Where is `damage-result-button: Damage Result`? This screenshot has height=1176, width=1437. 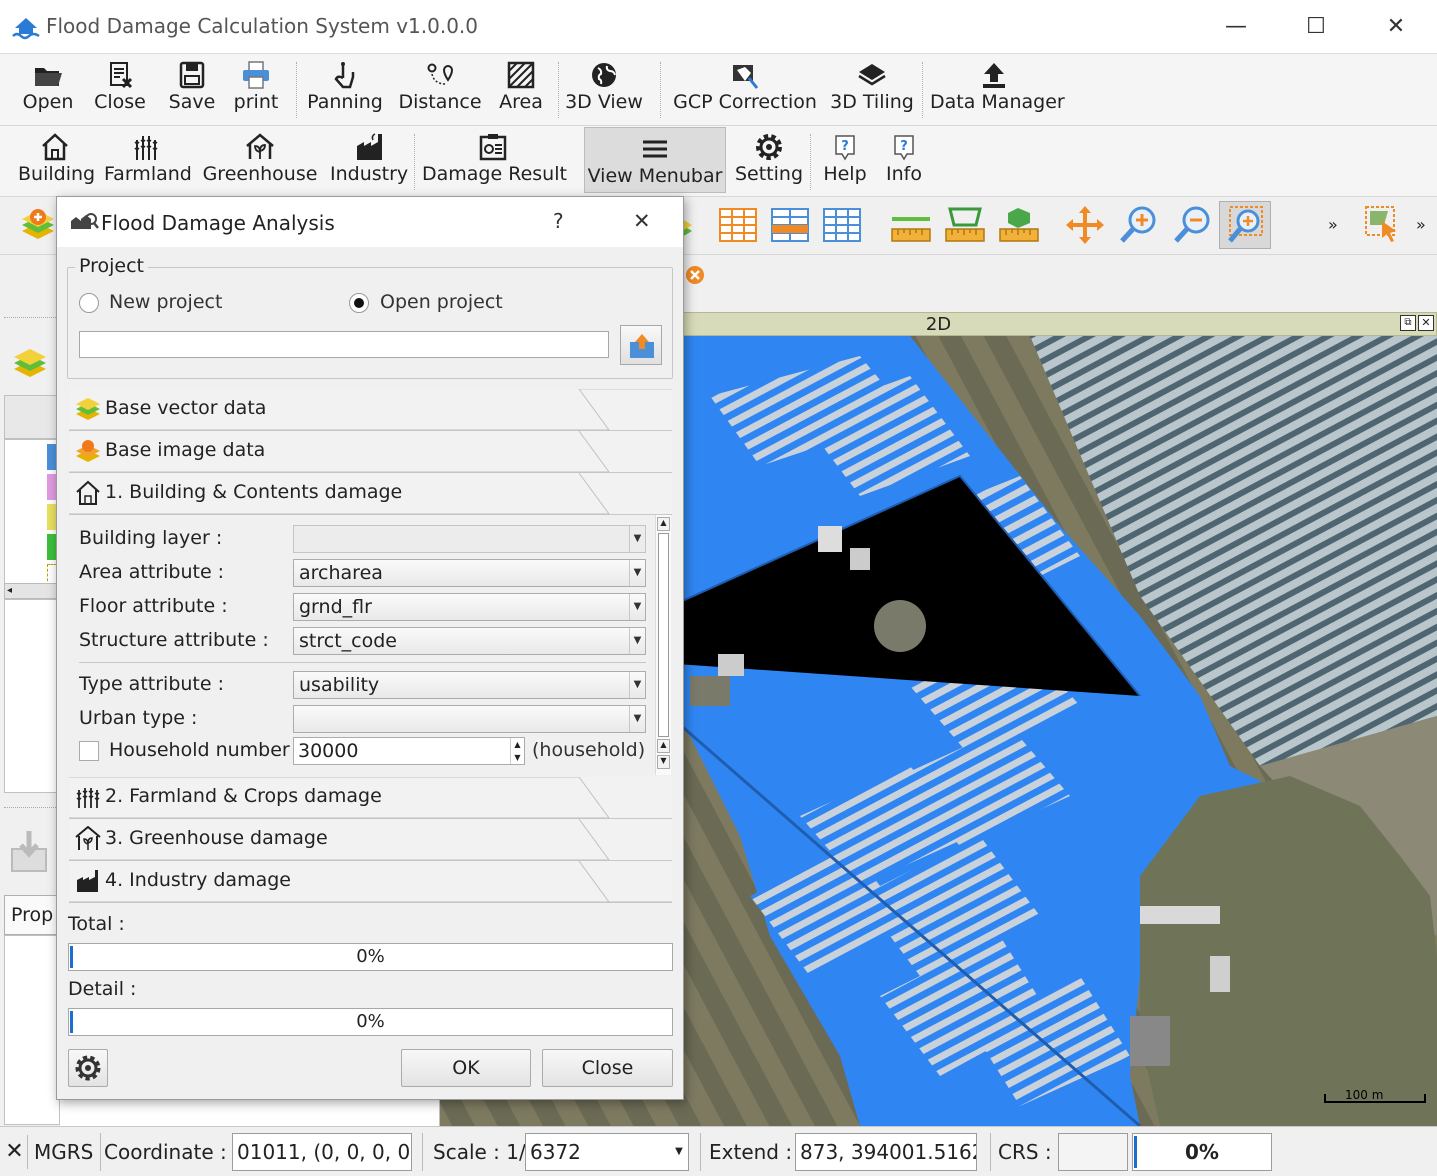
damage-result-button: Damage Result is located at coordinates (494, 161).